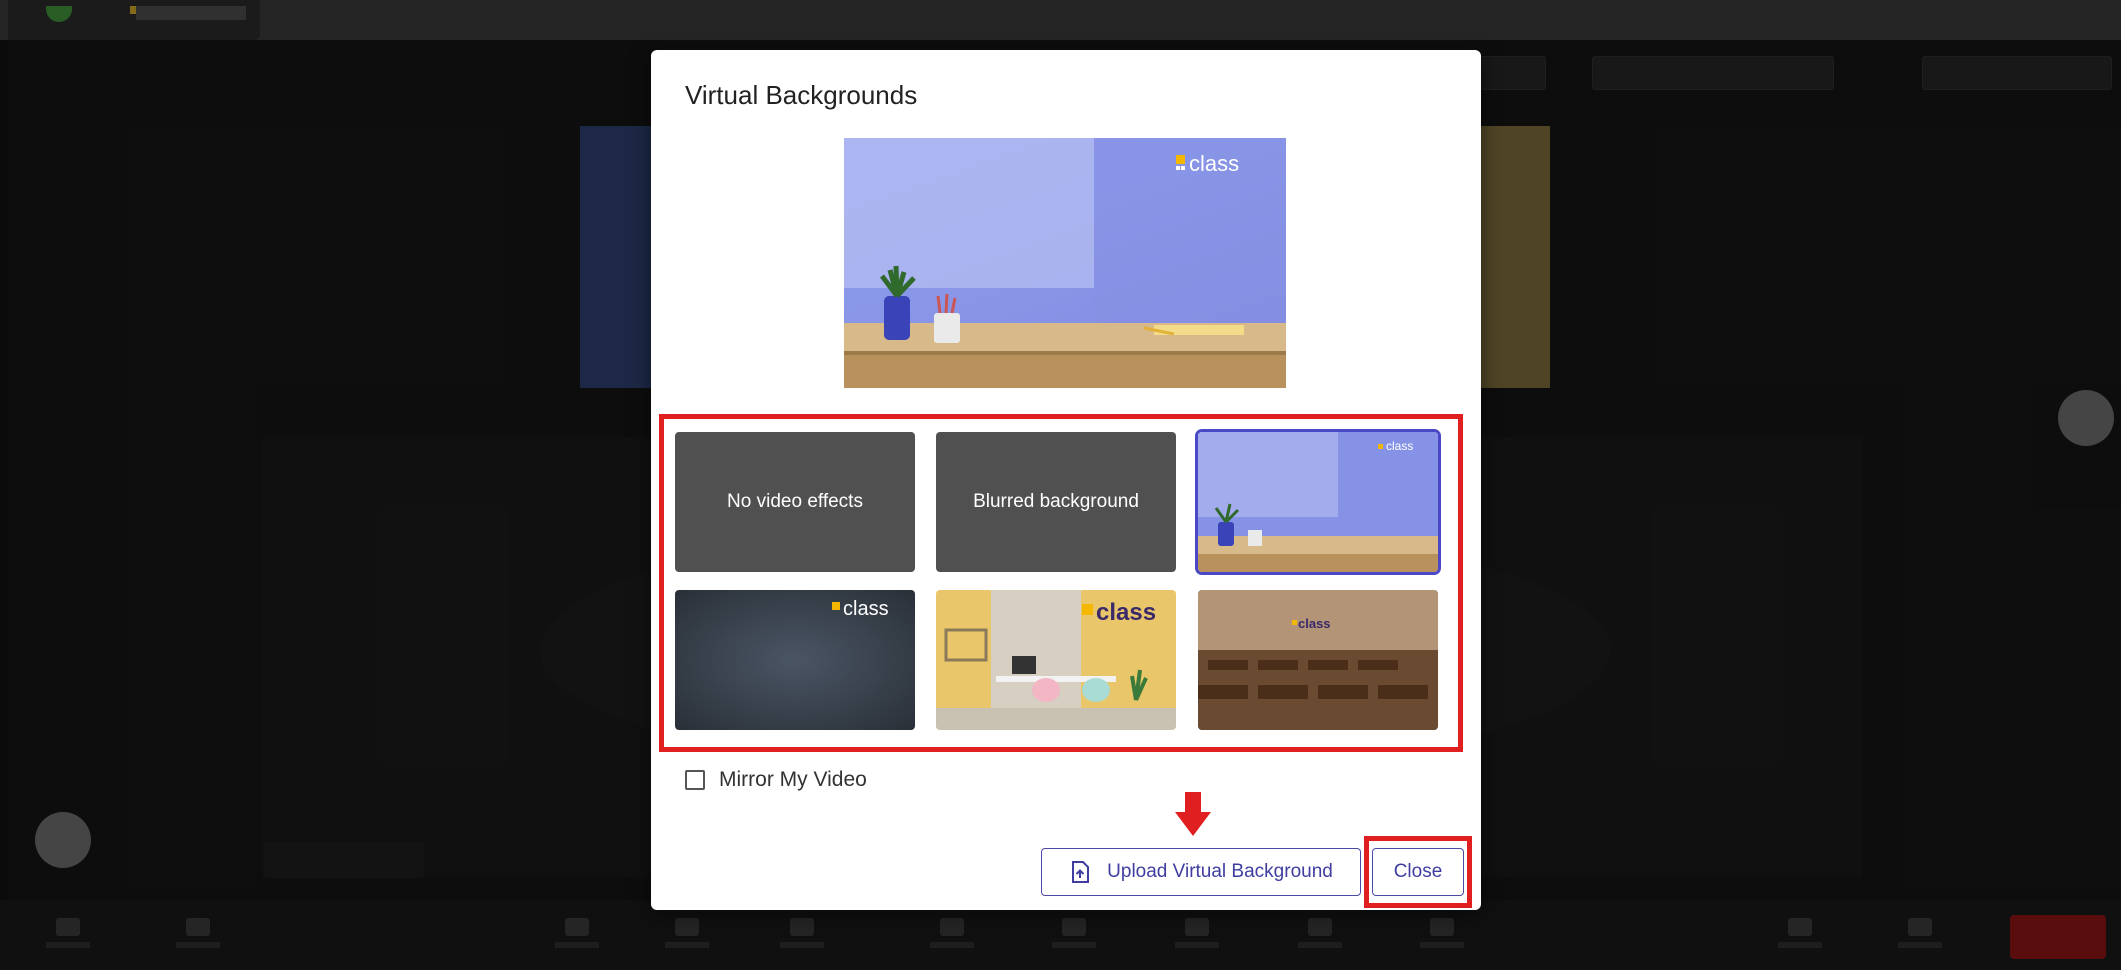  Describe the element at coordinates (1220, 871) in the screenshot. I see `upload-button-label: Upload Virtual Background` at that location.